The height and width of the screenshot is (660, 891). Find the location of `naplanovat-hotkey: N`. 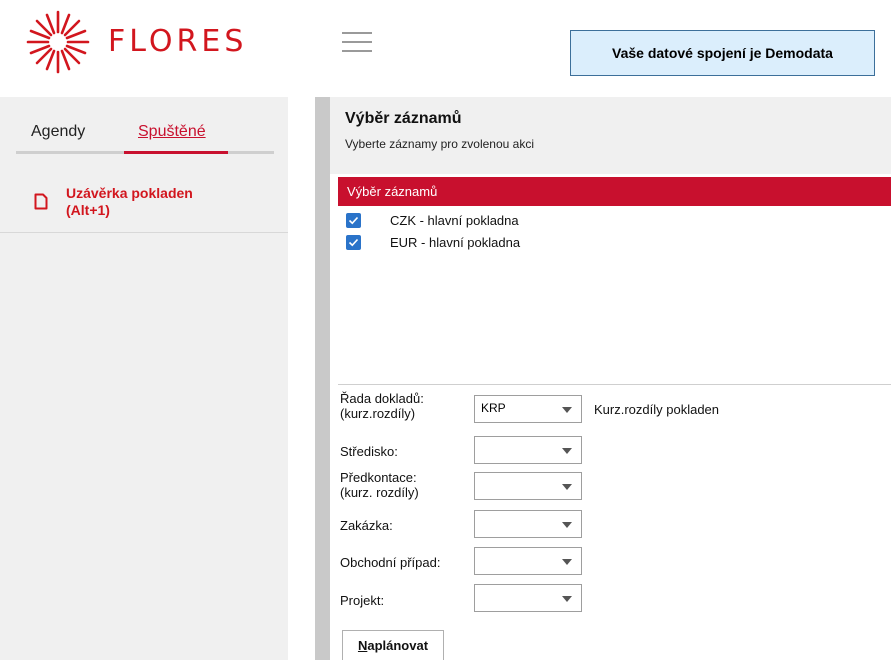

naplanovat-hotkey: N is located at coordinates (362, 645).